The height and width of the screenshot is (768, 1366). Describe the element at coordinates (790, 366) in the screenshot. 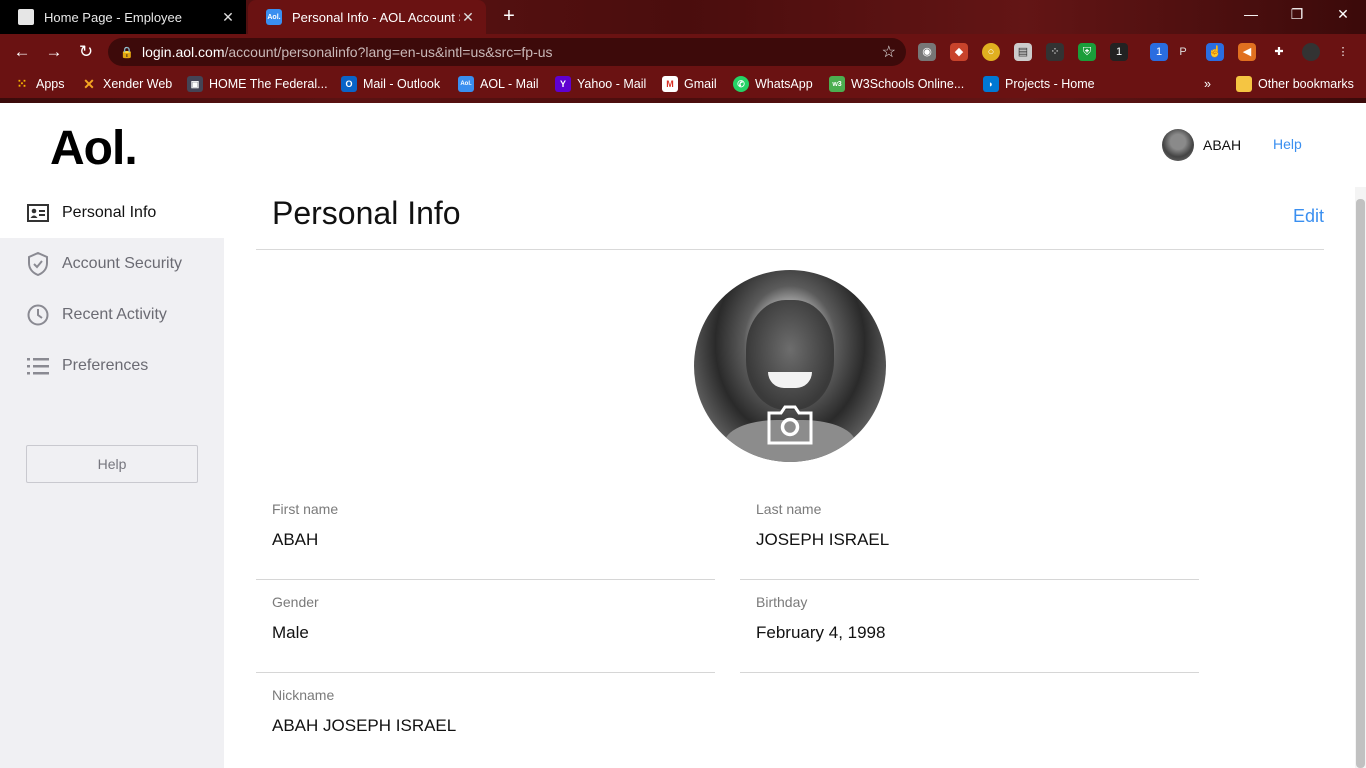

I see `profile-photo` at that location.